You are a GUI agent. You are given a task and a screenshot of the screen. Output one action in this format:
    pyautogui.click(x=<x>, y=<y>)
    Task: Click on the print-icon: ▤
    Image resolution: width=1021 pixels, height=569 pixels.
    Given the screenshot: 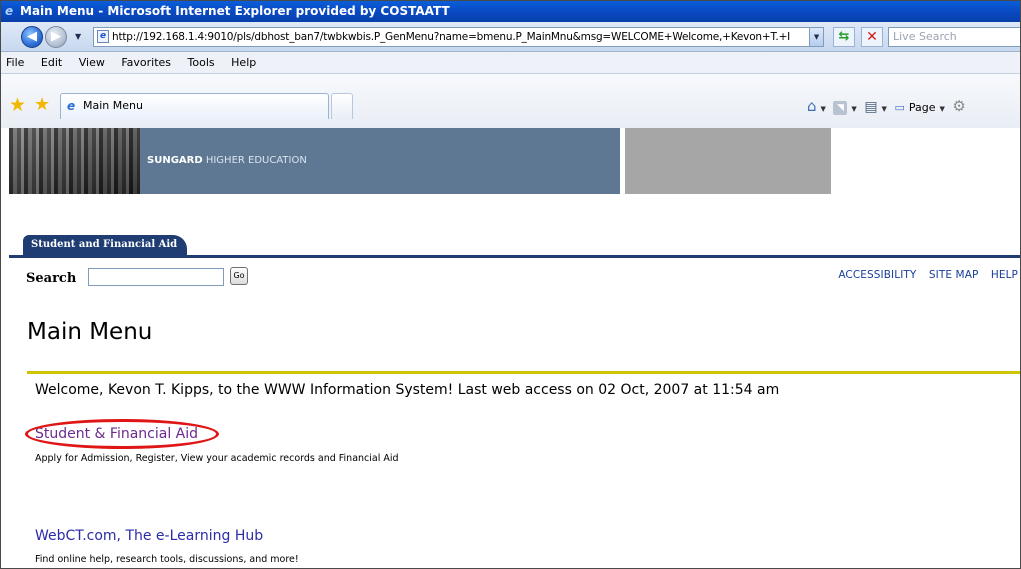 What is the action you would take?
    pyautogui.click(x=870, y=107)
    